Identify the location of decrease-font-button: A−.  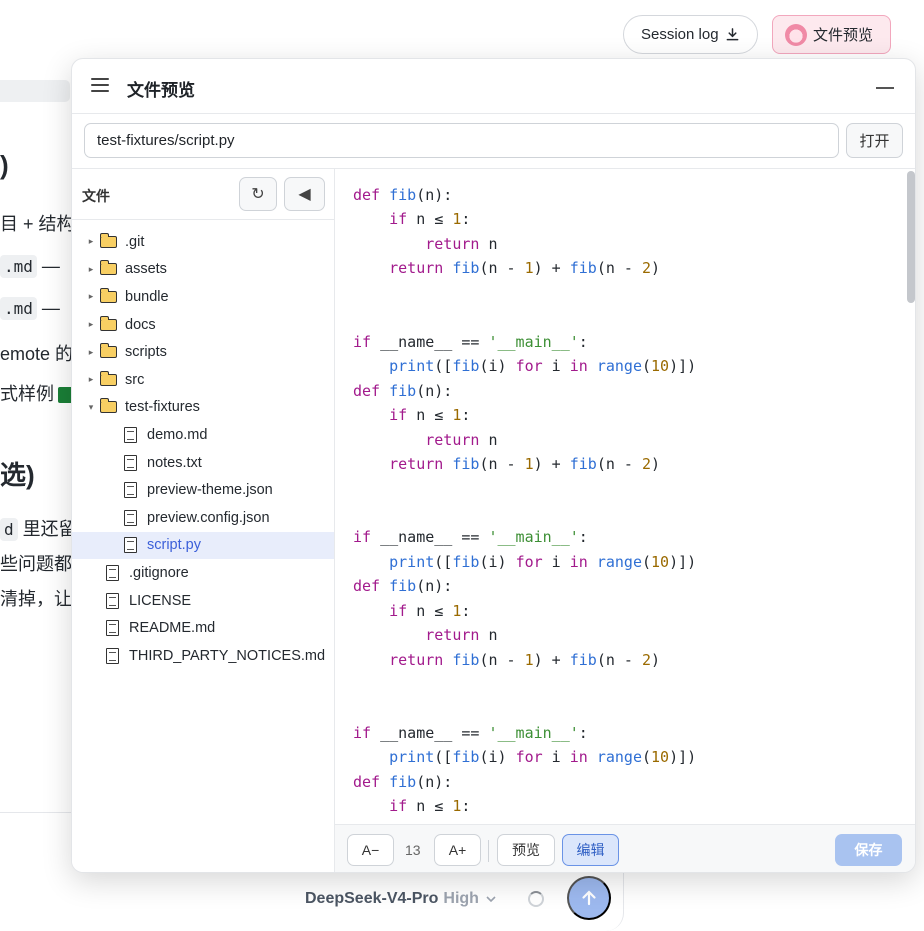
(370, 850).